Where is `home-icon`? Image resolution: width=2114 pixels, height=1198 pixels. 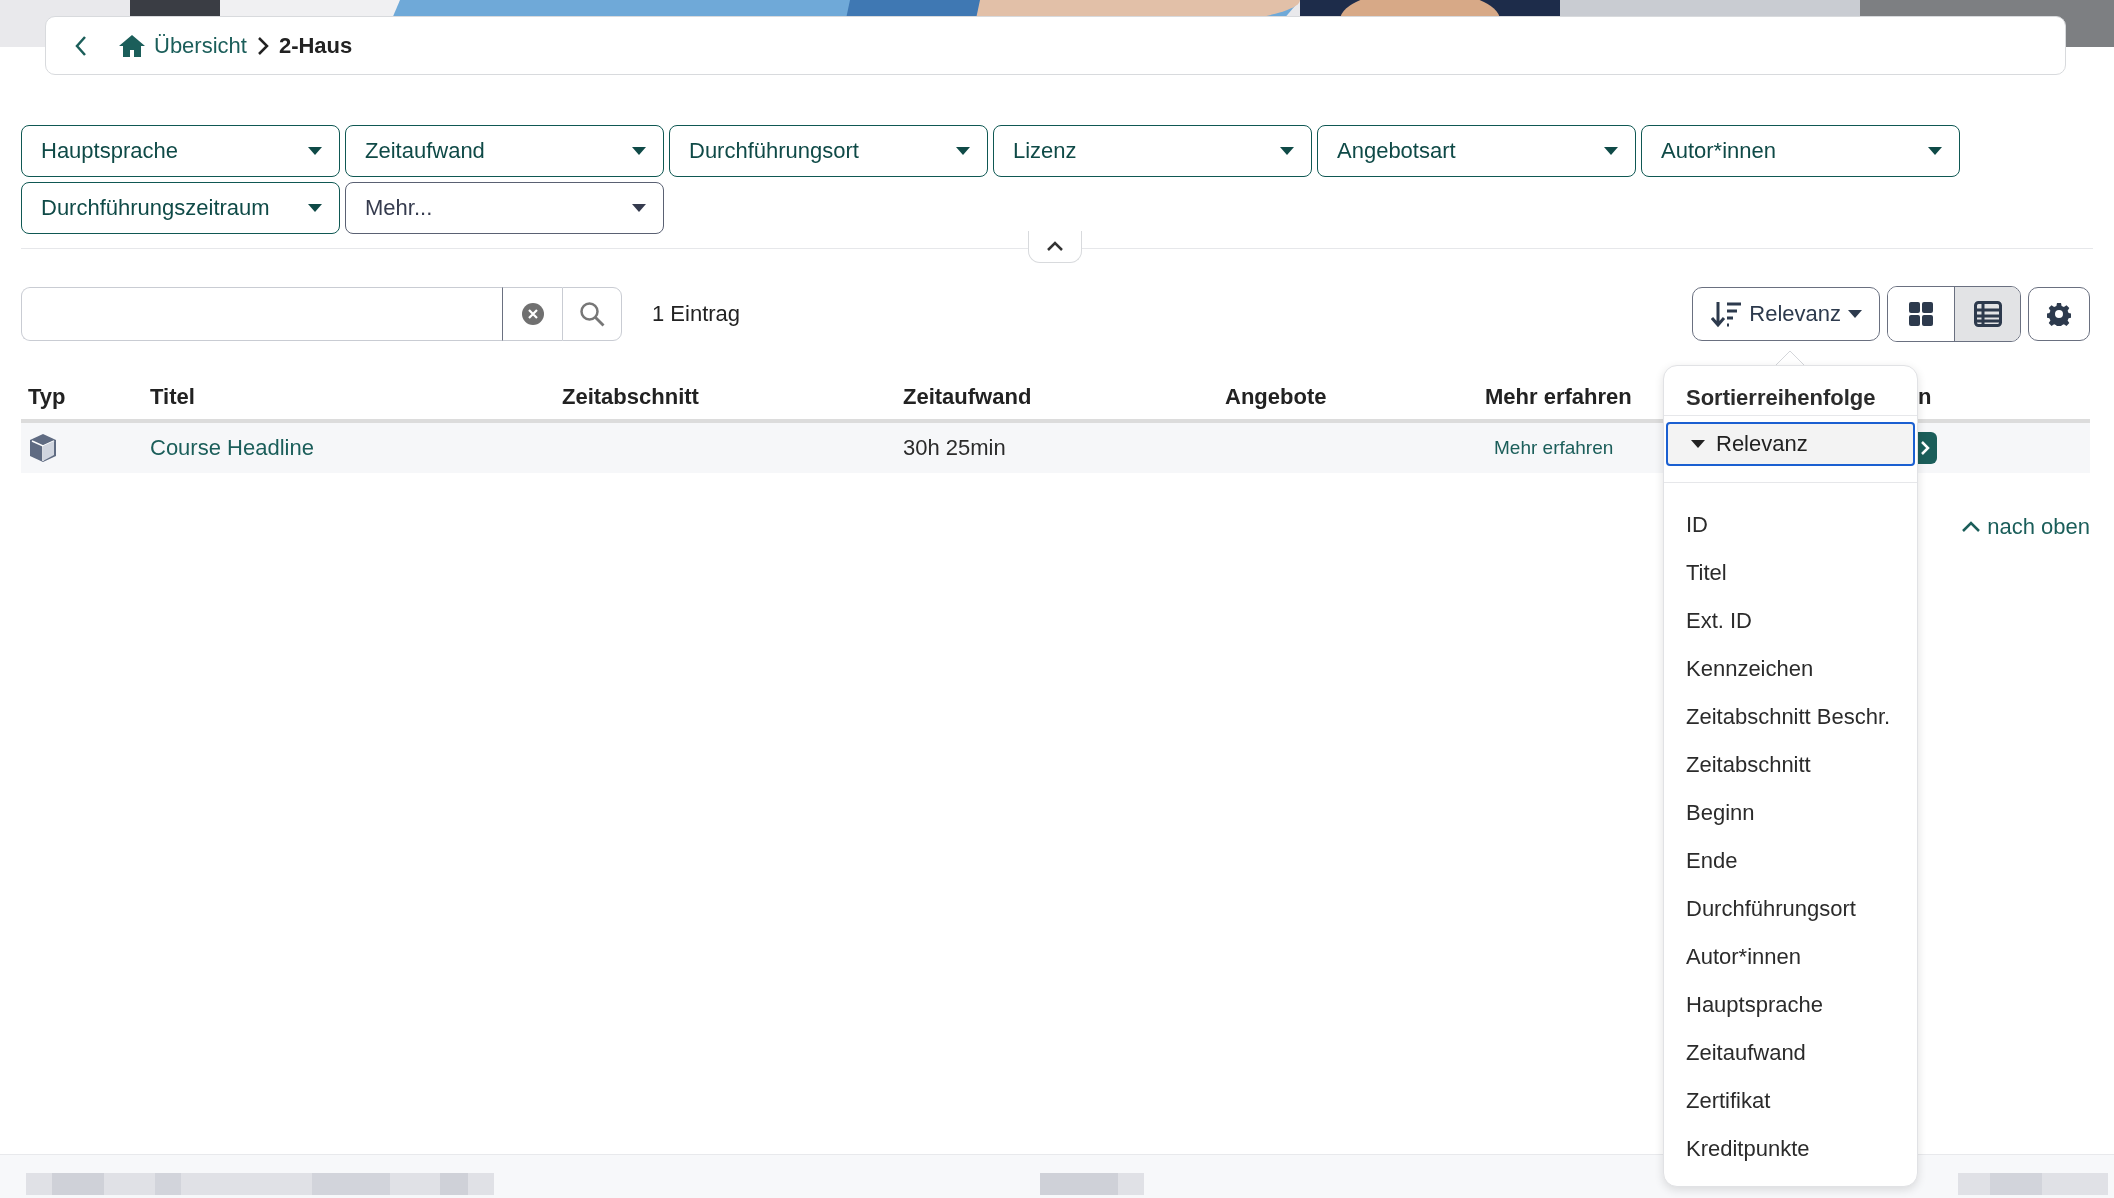 home-icon is located at coordinates (132, 45).